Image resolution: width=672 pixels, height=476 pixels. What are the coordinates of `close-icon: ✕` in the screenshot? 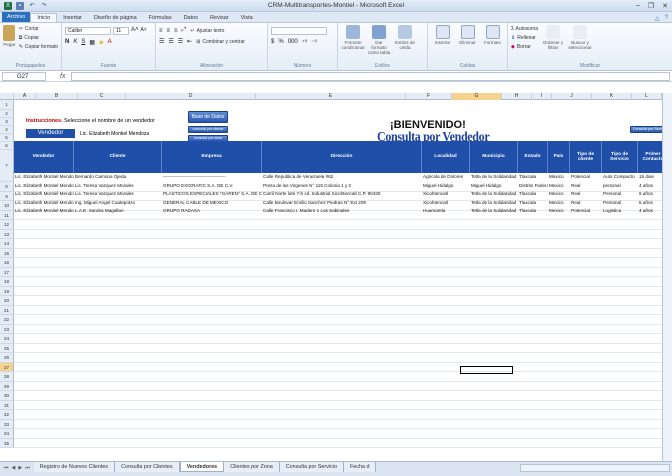 It's located at (665, 6).